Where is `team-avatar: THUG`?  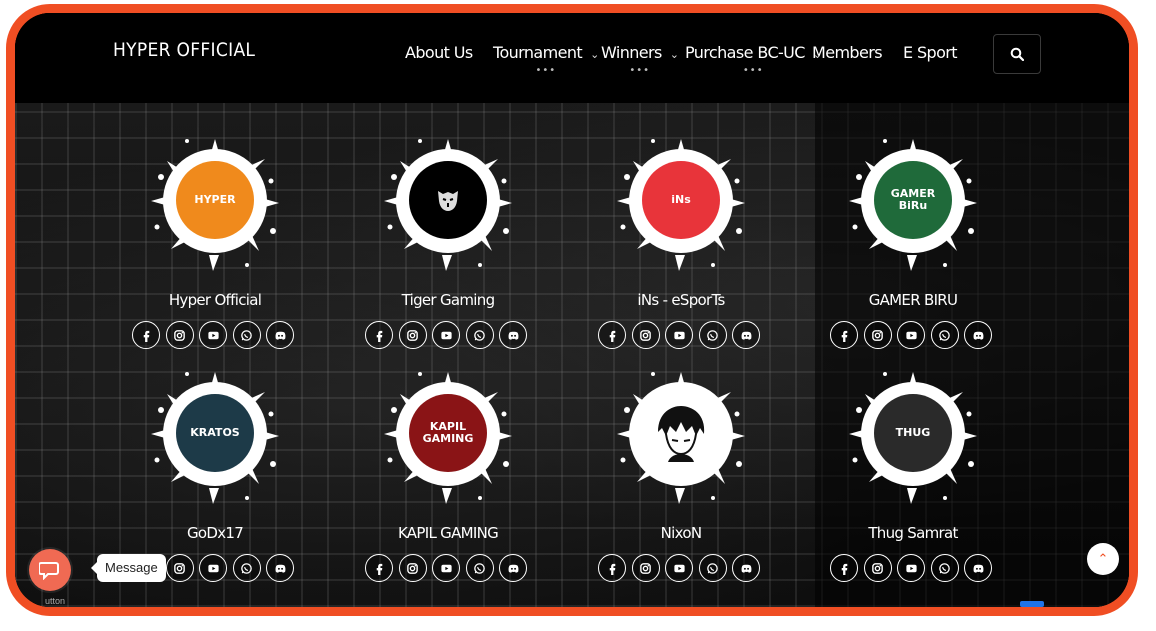
team-avatar: THUG is located at coordinates (913, 433).